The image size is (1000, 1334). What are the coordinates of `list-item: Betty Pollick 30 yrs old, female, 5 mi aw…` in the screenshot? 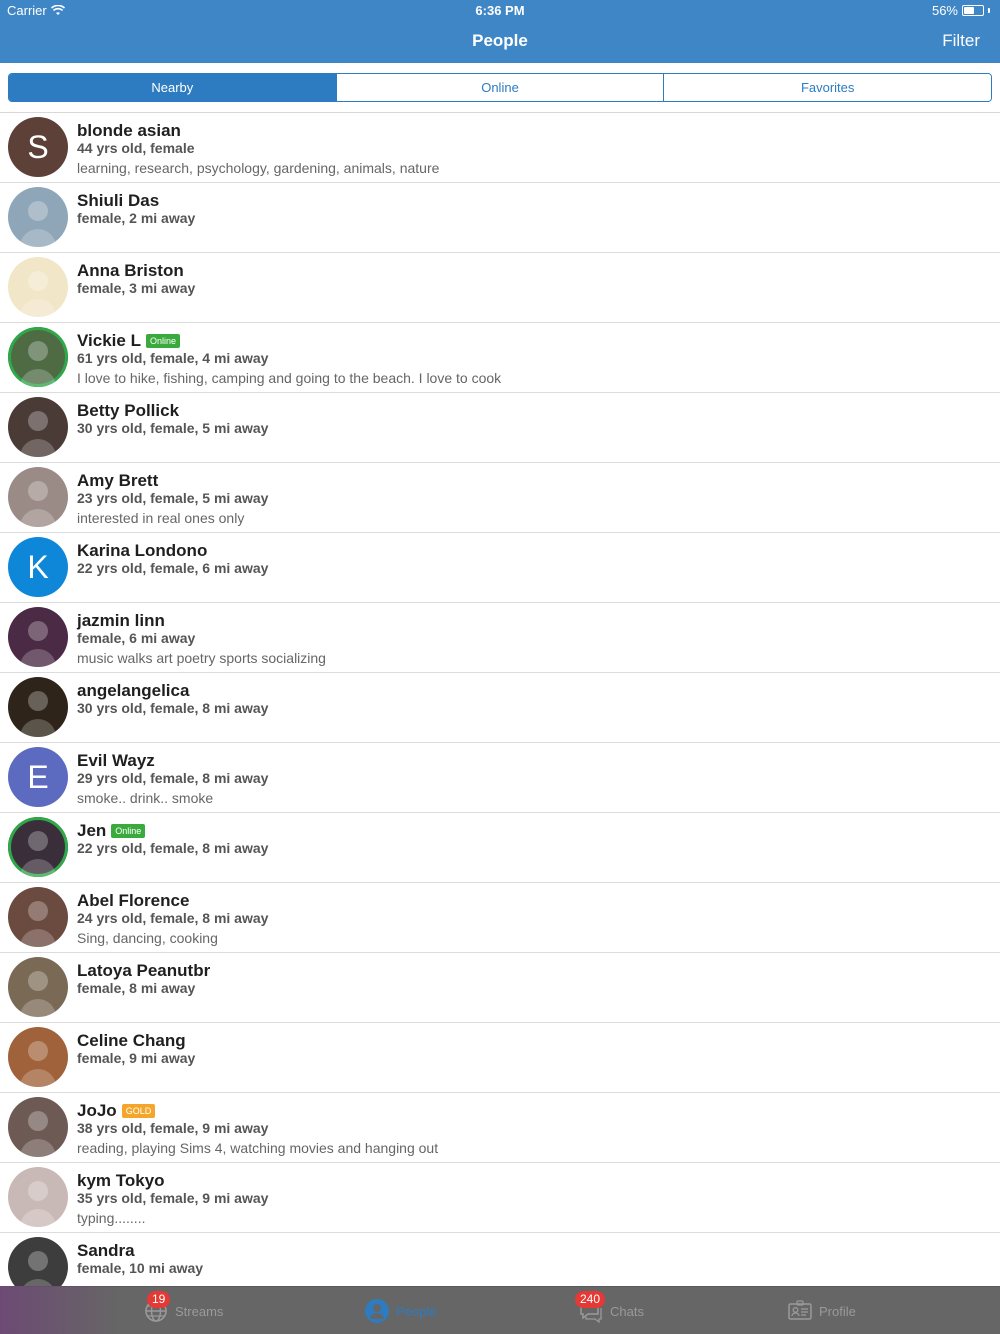 It's located at (500, 428).